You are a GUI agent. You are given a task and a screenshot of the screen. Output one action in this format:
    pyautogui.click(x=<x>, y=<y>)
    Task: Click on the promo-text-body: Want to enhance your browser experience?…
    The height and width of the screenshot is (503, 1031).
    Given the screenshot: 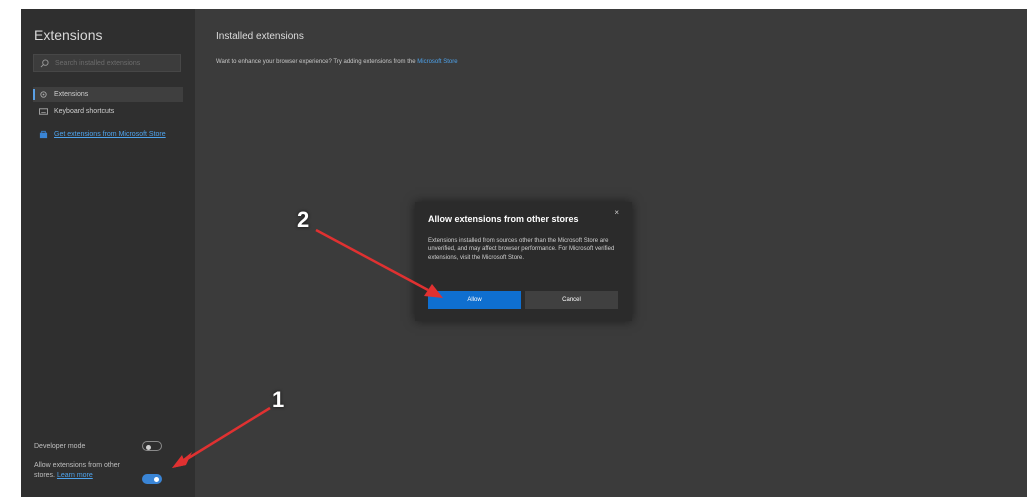 What is the action you would take?
    pyautogui.click(x=316, y=62)
    